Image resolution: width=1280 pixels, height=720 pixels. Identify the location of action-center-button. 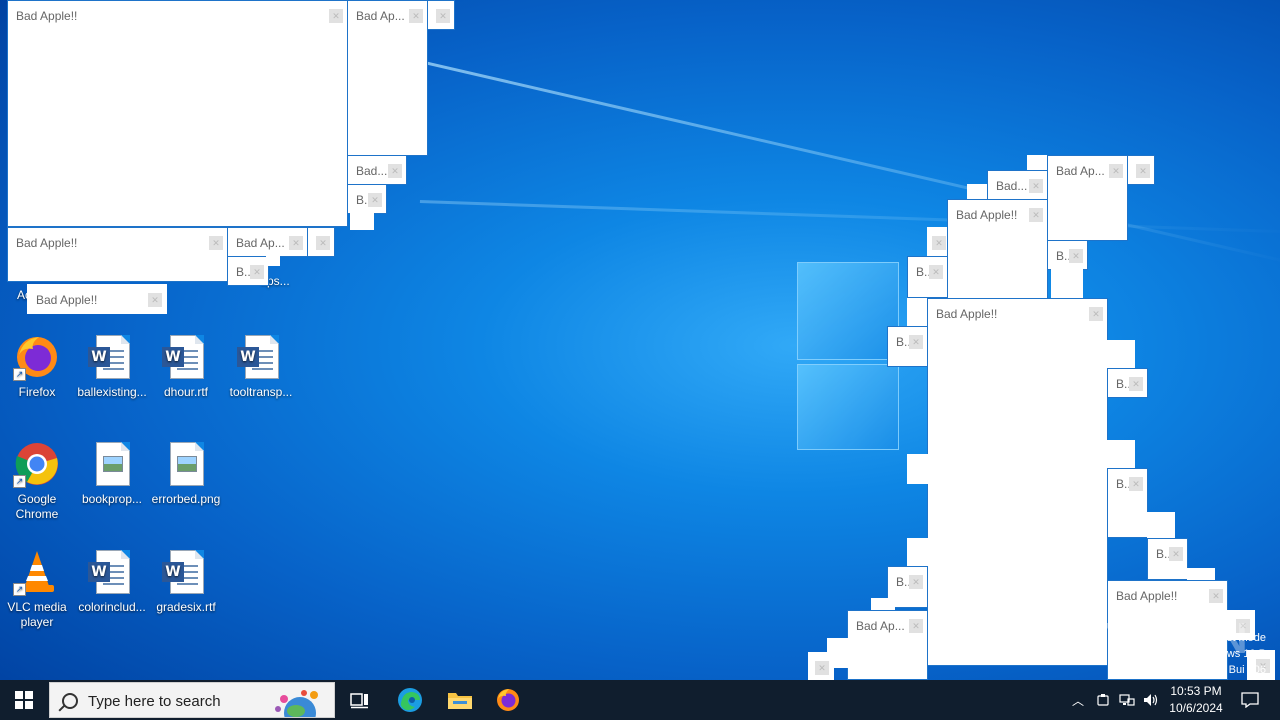
(1250, 700).